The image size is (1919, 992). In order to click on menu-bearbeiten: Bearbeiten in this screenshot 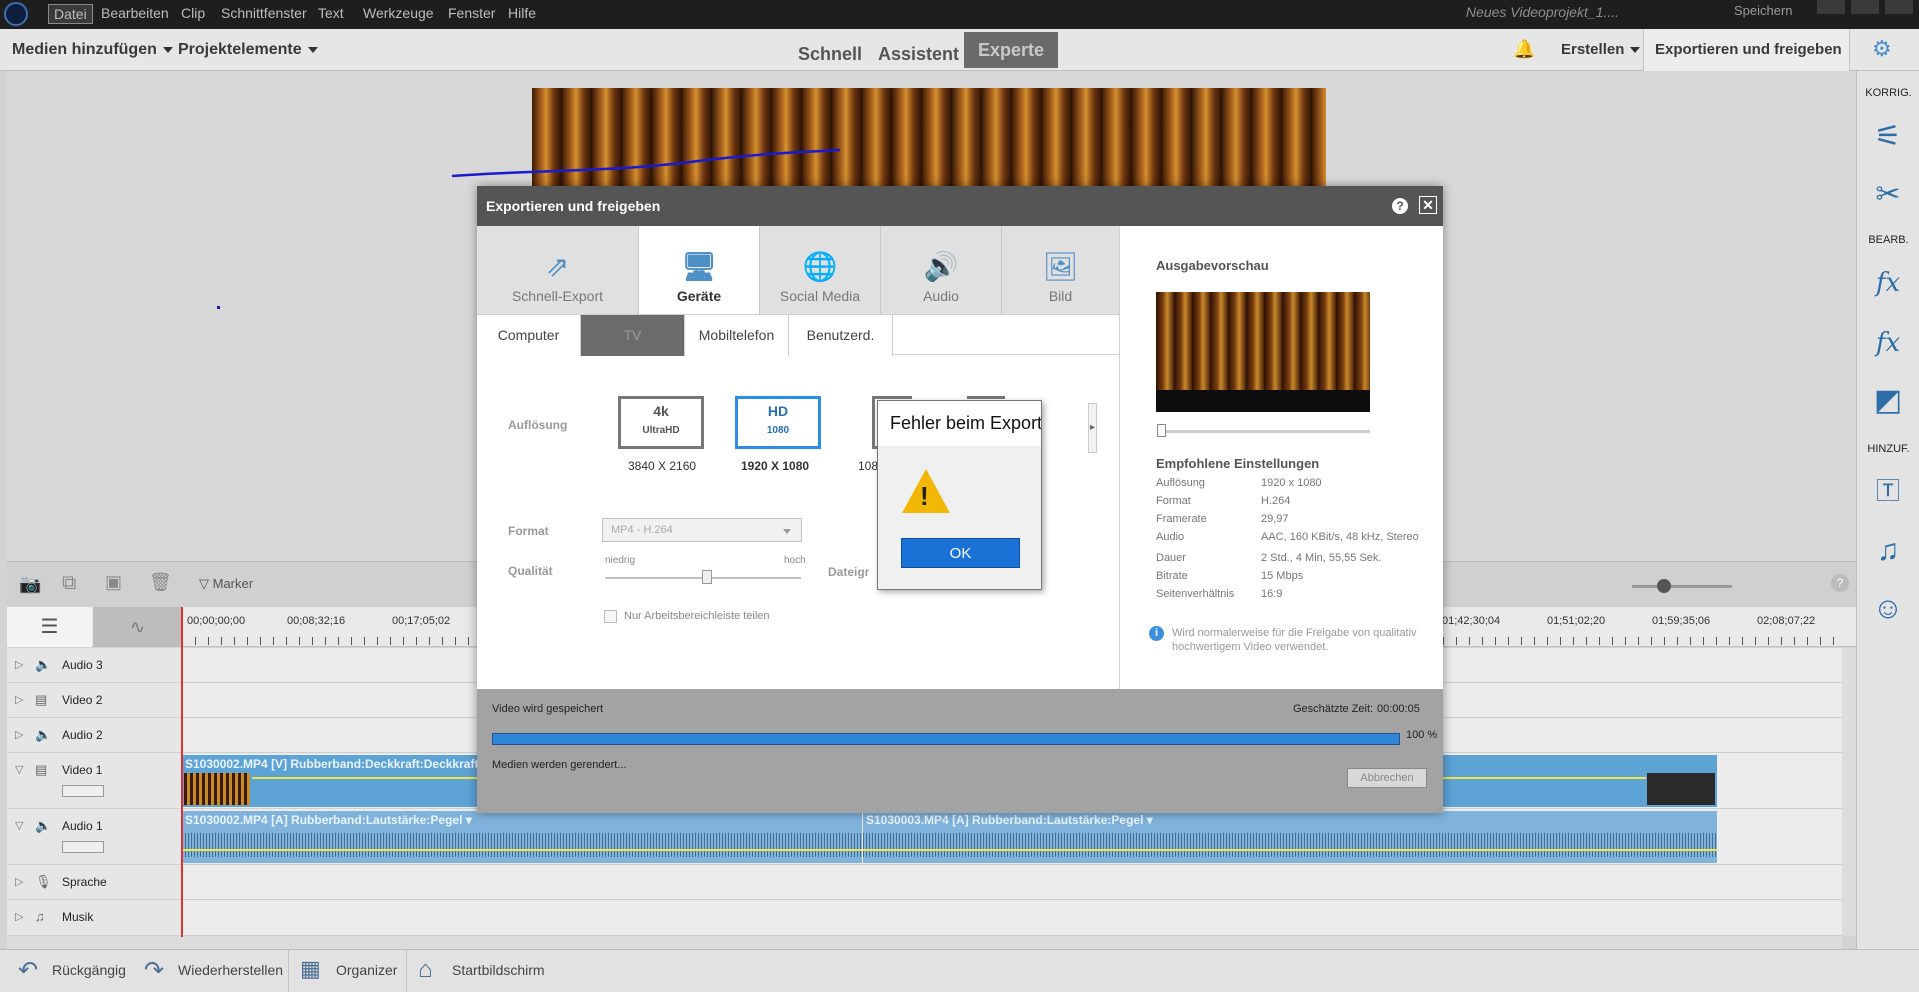, I will do `click(135, 13)`.